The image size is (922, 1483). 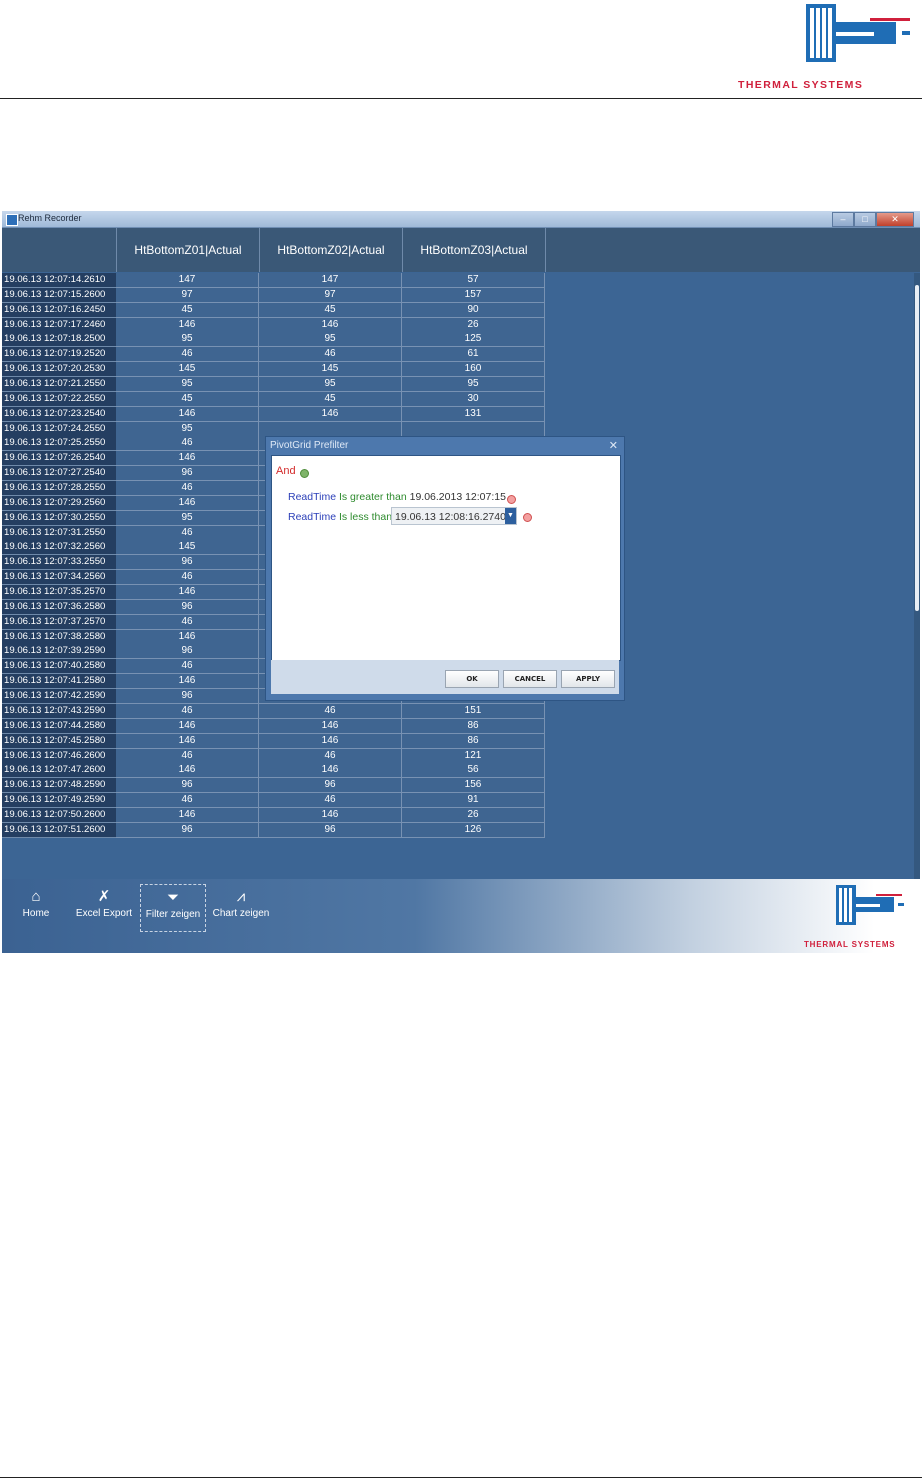 I want to click on dropdown-arrow-icon: ▼, so click(x=510, y=516).